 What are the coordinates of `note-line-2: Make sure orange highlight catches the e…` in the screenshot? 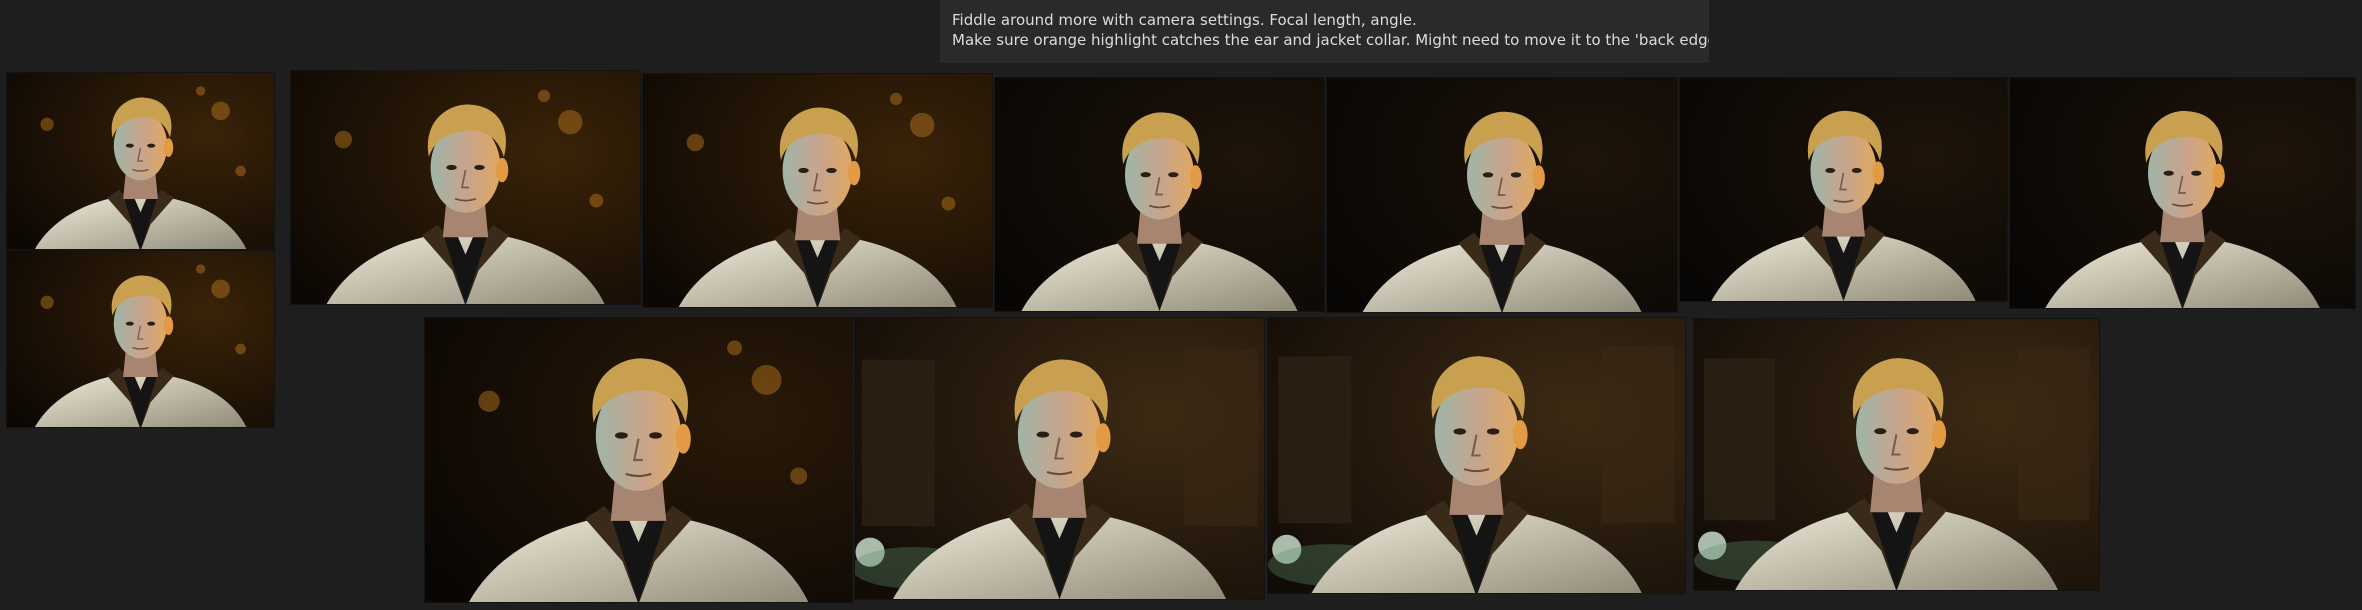 It's located at (1330, 40).